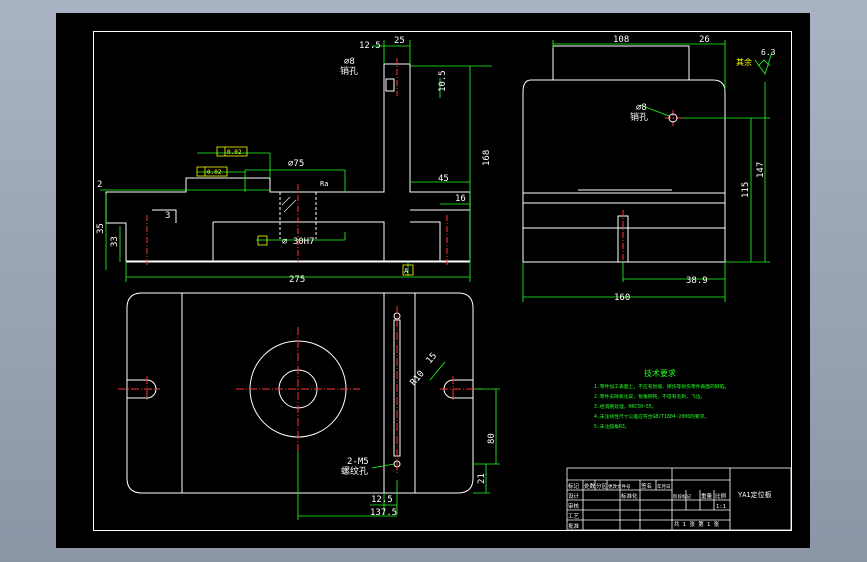  Describe the element at coordinates (721, 496) in the screenshot. I see `tb-scale-label: 比例` at that location.